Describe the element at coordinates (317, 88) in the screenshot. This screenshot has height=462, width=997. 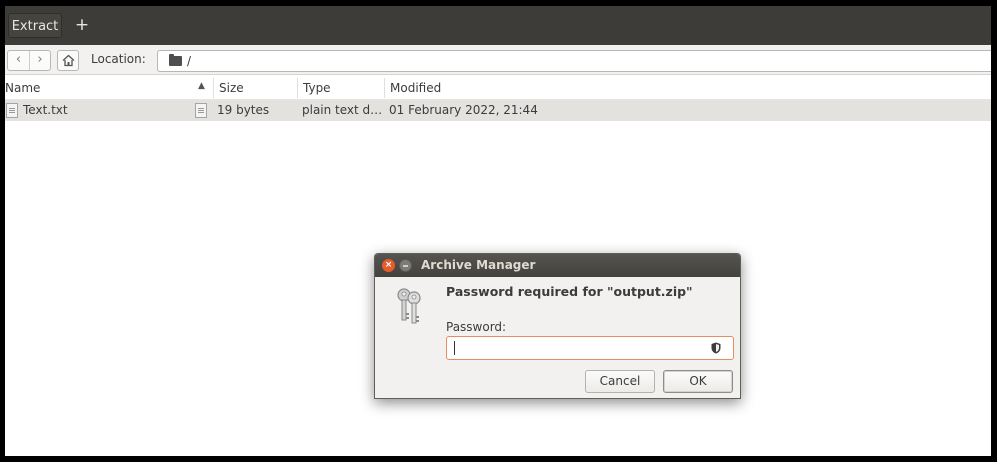
I see `column-header-type: Type` at that location.